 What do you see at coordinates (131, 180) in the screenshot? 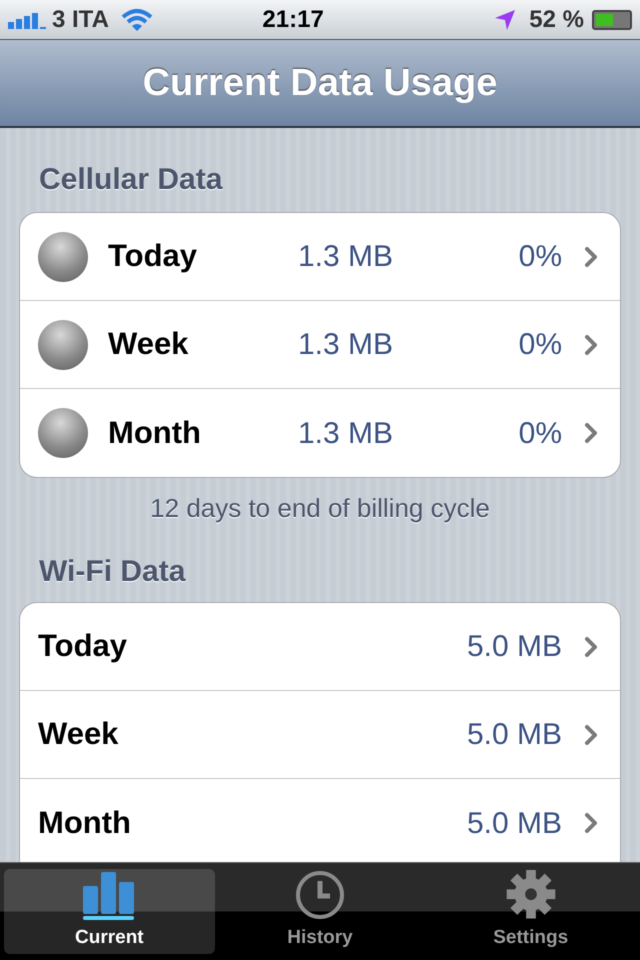
I see `section-header: Cellular Data` at bounding box center [131, 180].